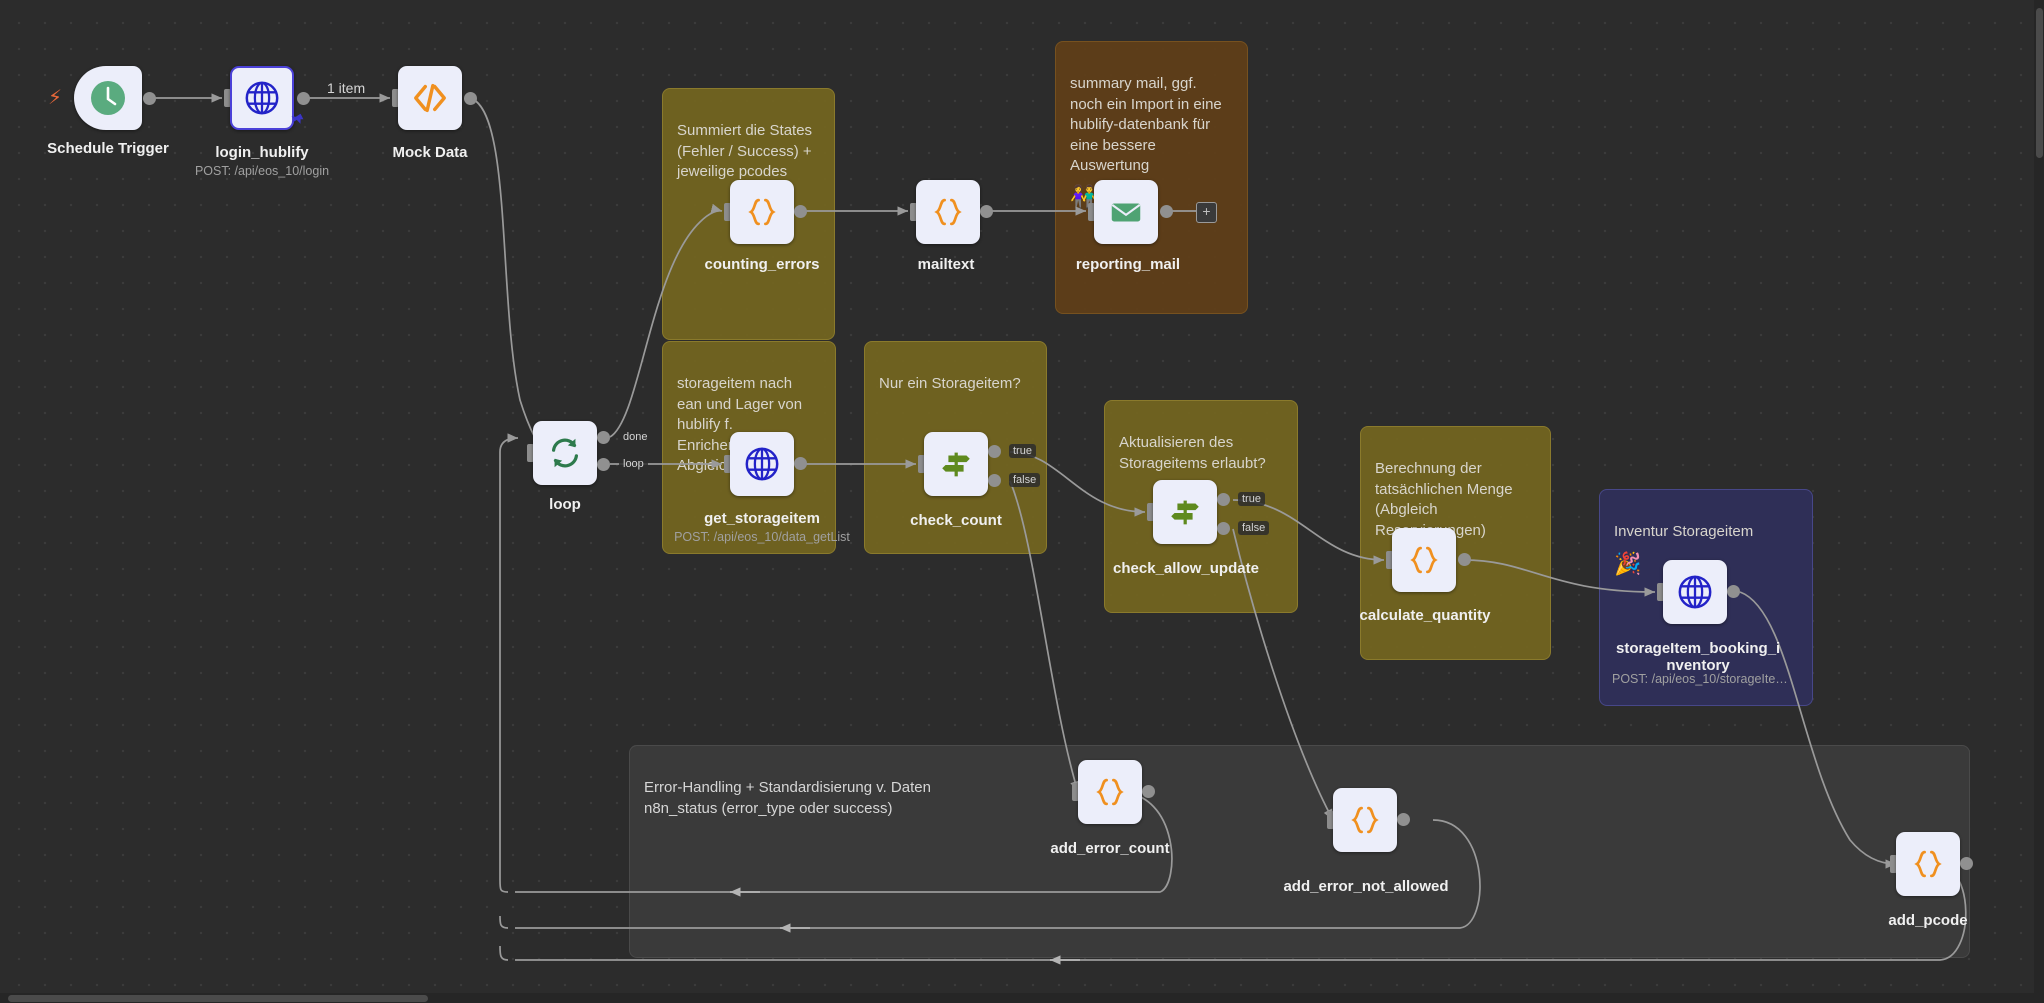 Image resolution: width=2044 pixels, height=1003 pixels. I want to click on node-label-login-hublify: login_hublify, so click(262, 152).